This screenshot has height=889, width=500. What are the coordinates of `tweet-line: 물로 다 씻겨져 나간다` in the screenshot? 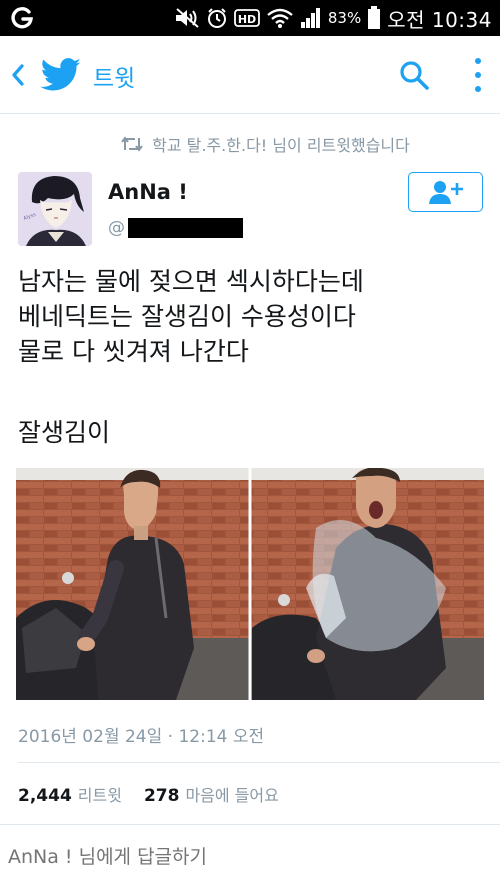 It's located at (133, 351).